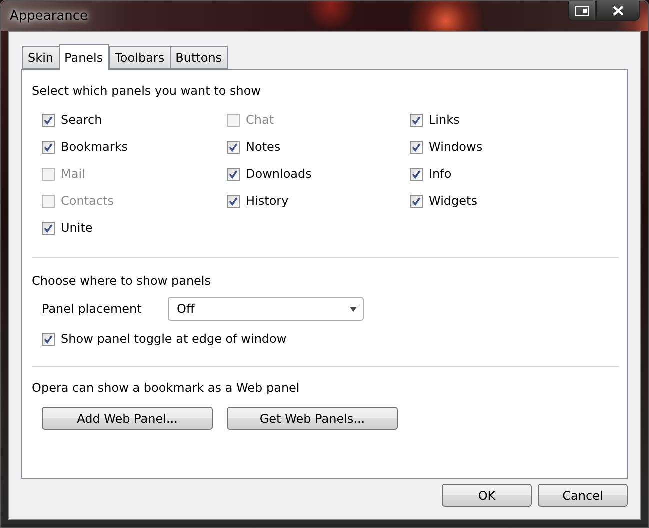 This screenshot has height=528, width=649. Describe the element at coordinates (84, 57) in the screenshot. I see `tab: Panels` at that location.